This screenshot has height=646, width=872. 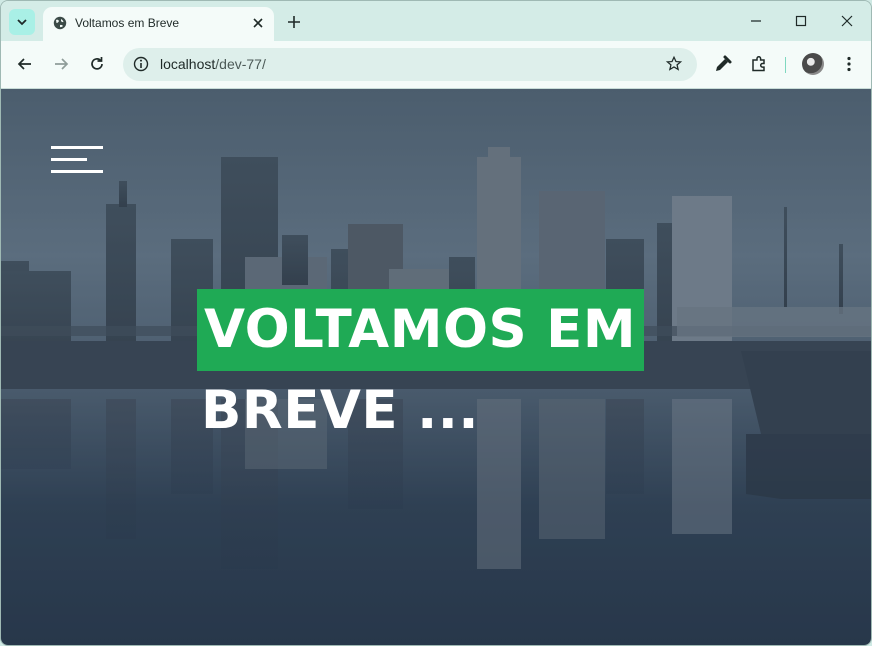 What do you see at coordinates (61, 64) in the screenshot?
I see `forward-icon` at bounding box center [61, 64].